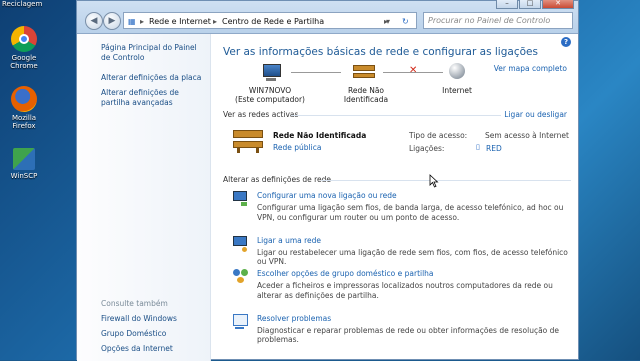 This screenshot has height=361, width=640. Describe the element at coordinates (527, 135) in the screenshot. I see `access-type-value: Sem acesso à Internet` at that location.